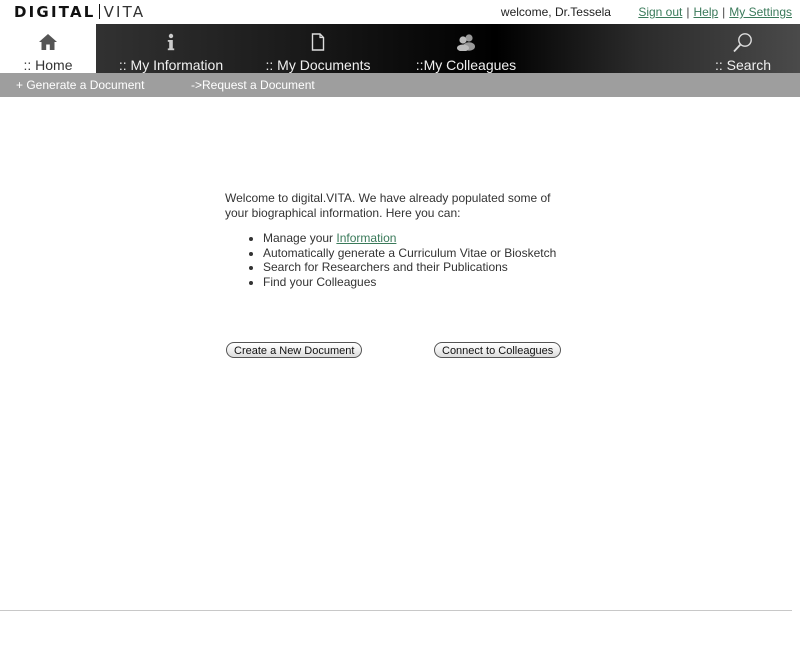 This screenshot has width=800, height=647. I want to click on generate-document-link: + Generate a Document, so click(80, 85).